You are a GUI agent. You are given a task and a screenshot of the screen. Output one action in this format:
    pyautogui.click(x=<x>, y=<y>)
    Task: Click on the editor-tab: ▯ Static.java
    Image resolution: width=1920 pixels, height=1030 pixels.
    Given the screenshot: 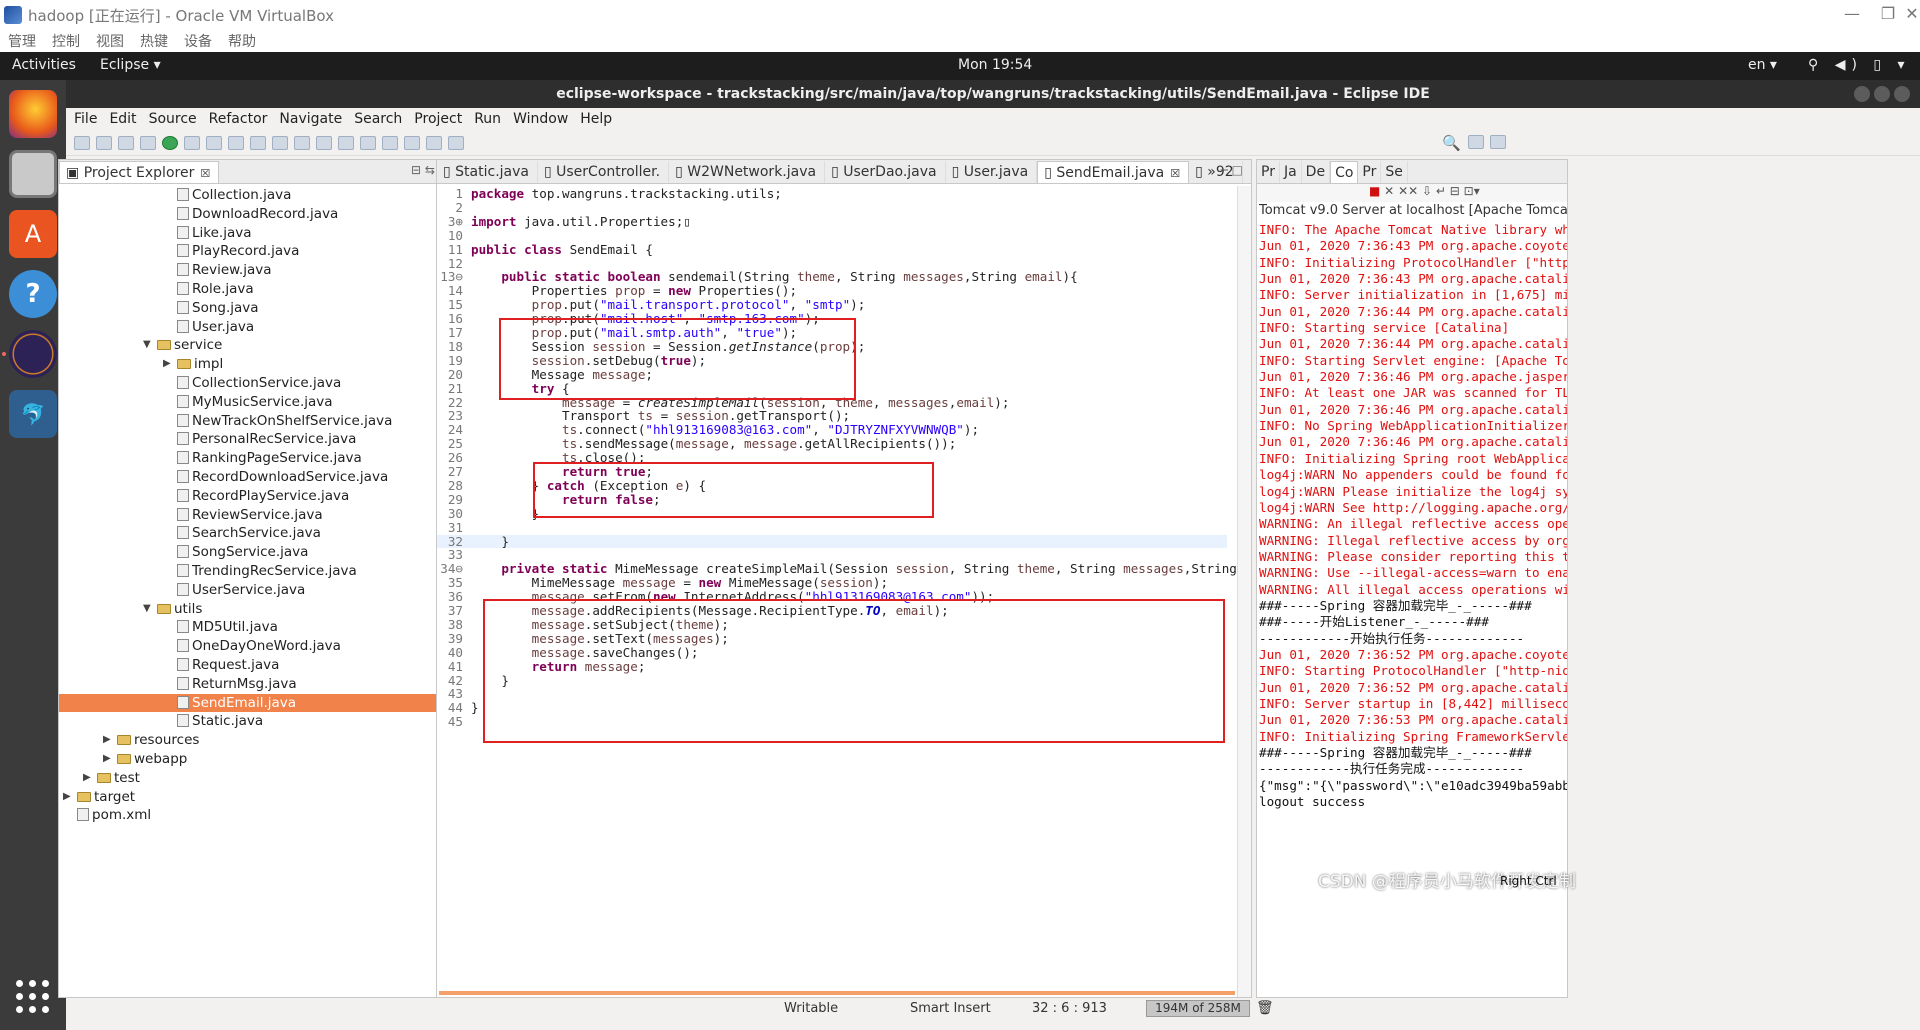 What is the action you would take?
    pyautogui.click(x=487, y=172)
    